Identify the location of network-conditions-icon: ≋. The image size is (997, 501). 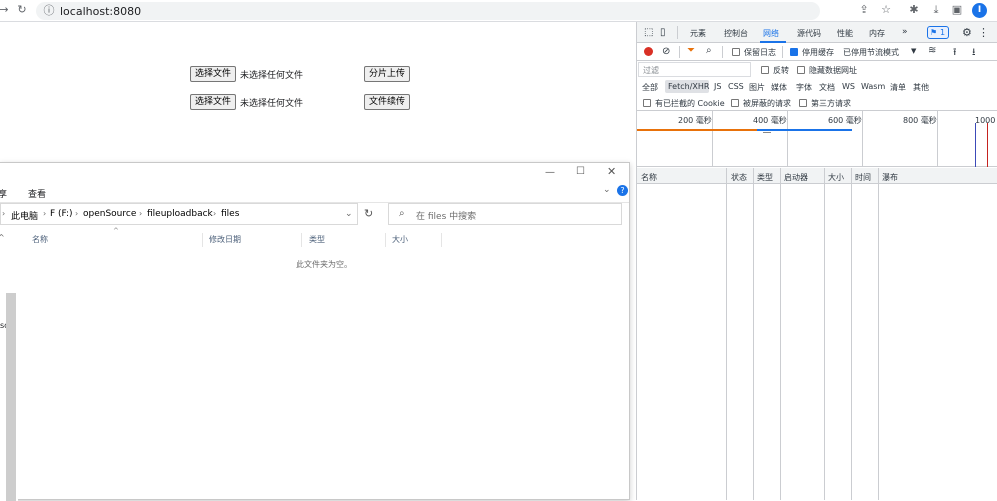
(932, 50).